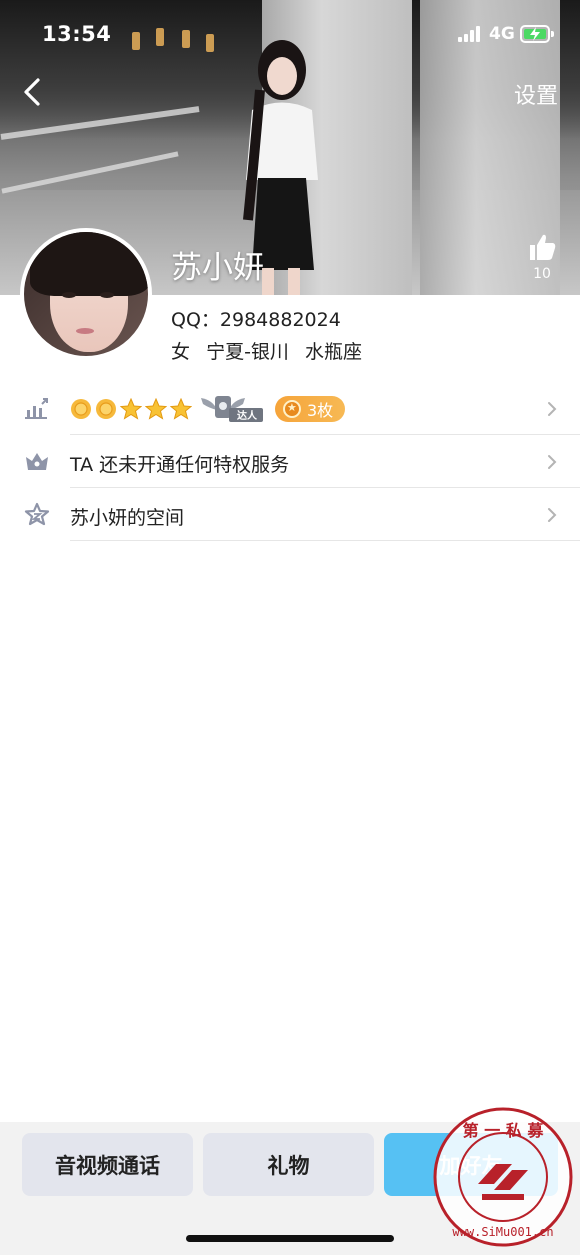  I want to click on privilege-row: TA 还未开通任何特权服务, so click(290, 461).